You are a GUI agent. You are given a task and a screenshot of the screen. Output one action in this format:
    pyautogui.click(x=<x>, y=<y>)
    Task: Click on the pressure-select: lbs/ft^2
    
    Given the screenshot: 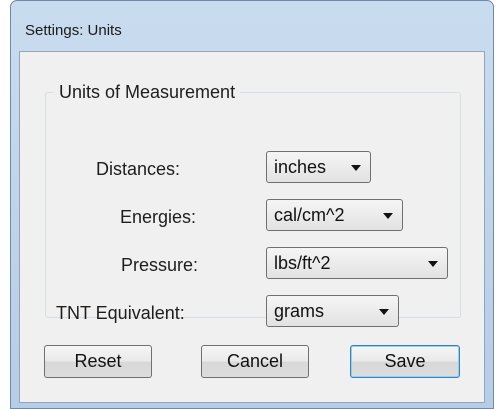 What is the action you would take?
    pyautogui.click(x=357, y=263)
    